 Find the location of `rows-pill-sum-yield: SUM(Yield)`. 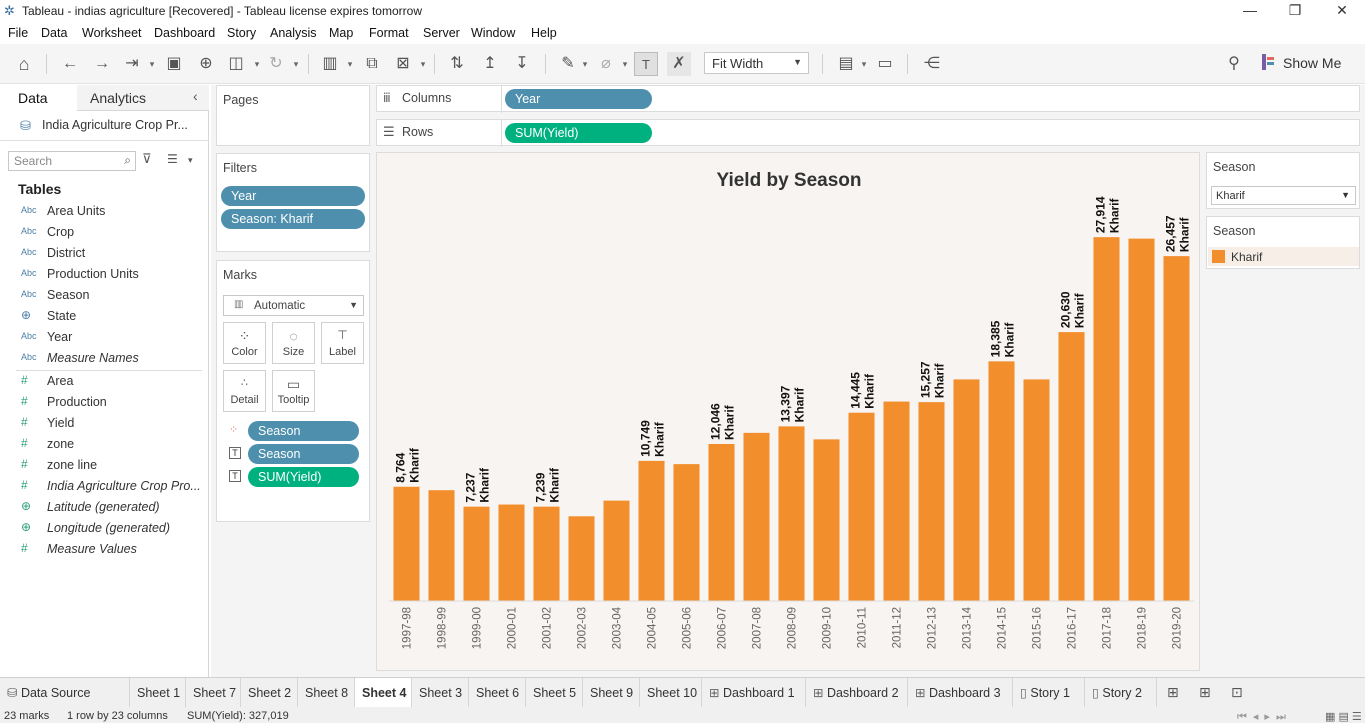

rows-pill-sum-yield: SUM(Yield) is located at coordinates (578, 133).